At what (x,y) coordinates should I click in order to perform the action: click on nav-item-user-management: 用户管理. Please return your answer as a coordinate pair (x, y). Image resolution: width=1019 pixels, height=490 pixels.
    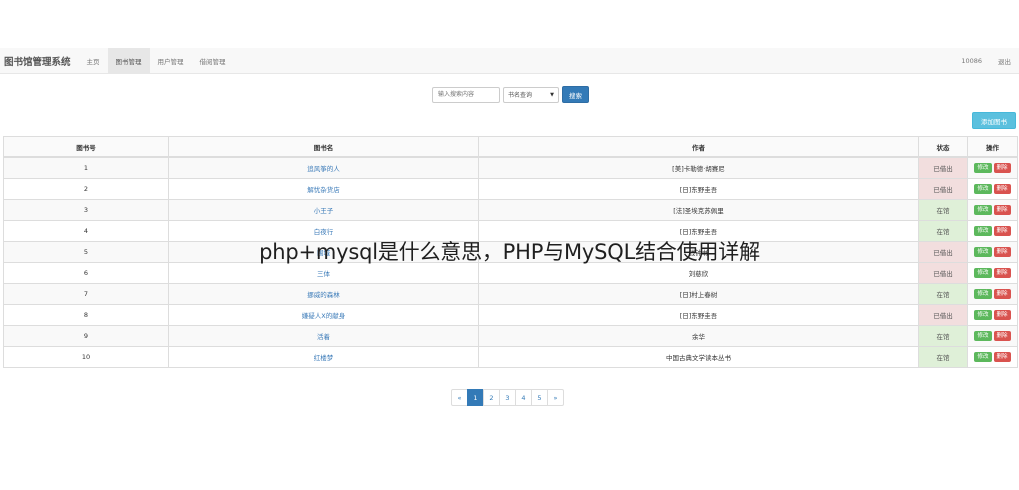
    Looking at the image, I should click on (171, 60).